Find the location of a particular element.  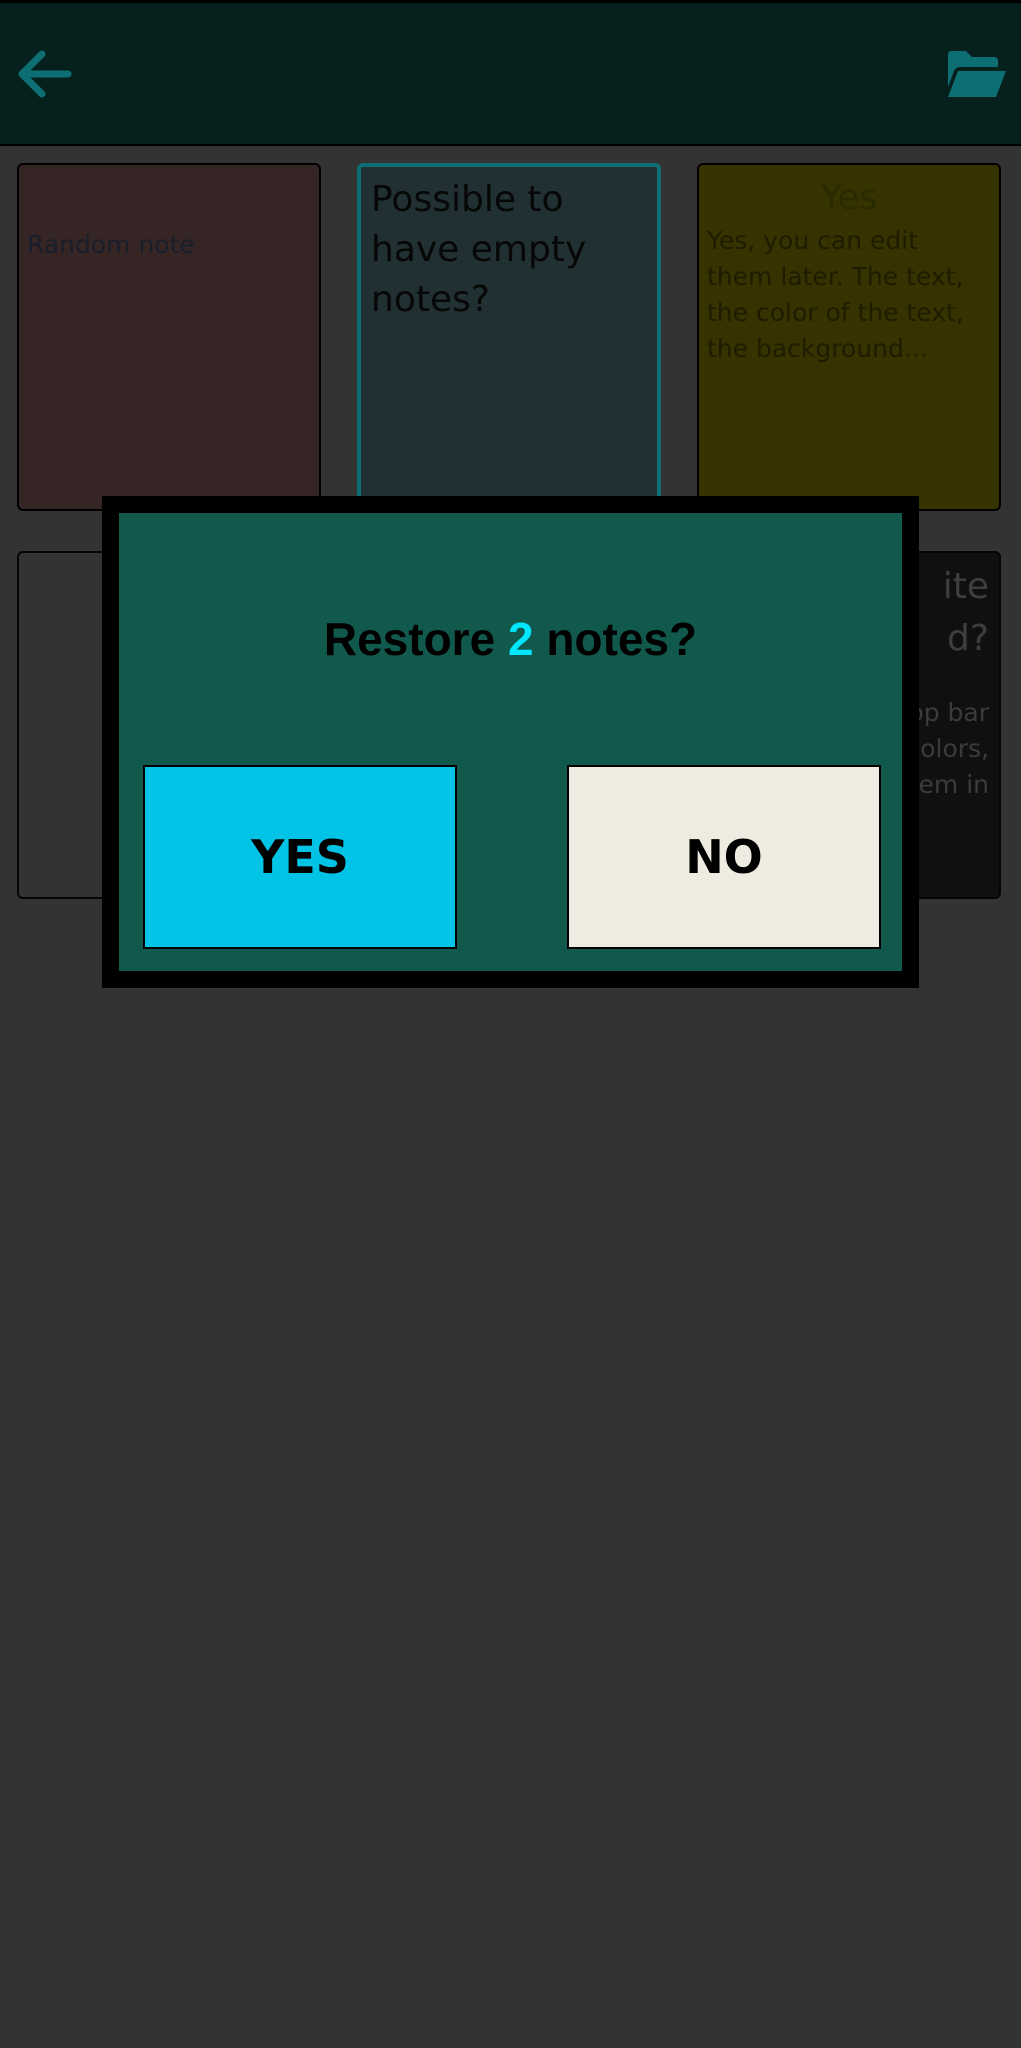

no-button: NO is located at coordinates (724, 857).